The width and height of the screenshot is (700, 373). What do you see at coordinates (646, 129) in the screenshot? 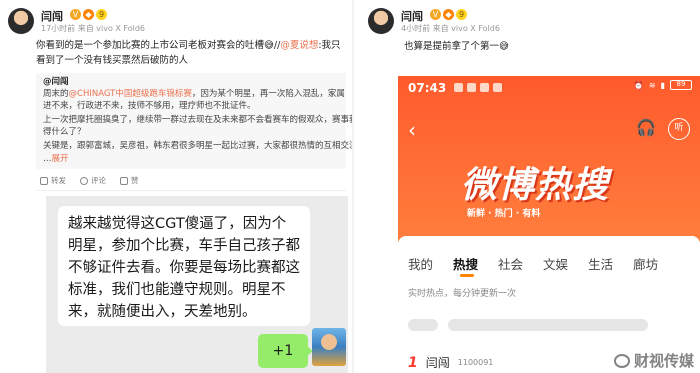
I see `headphones-icon: 🎧` at bounding box center [646, 129].